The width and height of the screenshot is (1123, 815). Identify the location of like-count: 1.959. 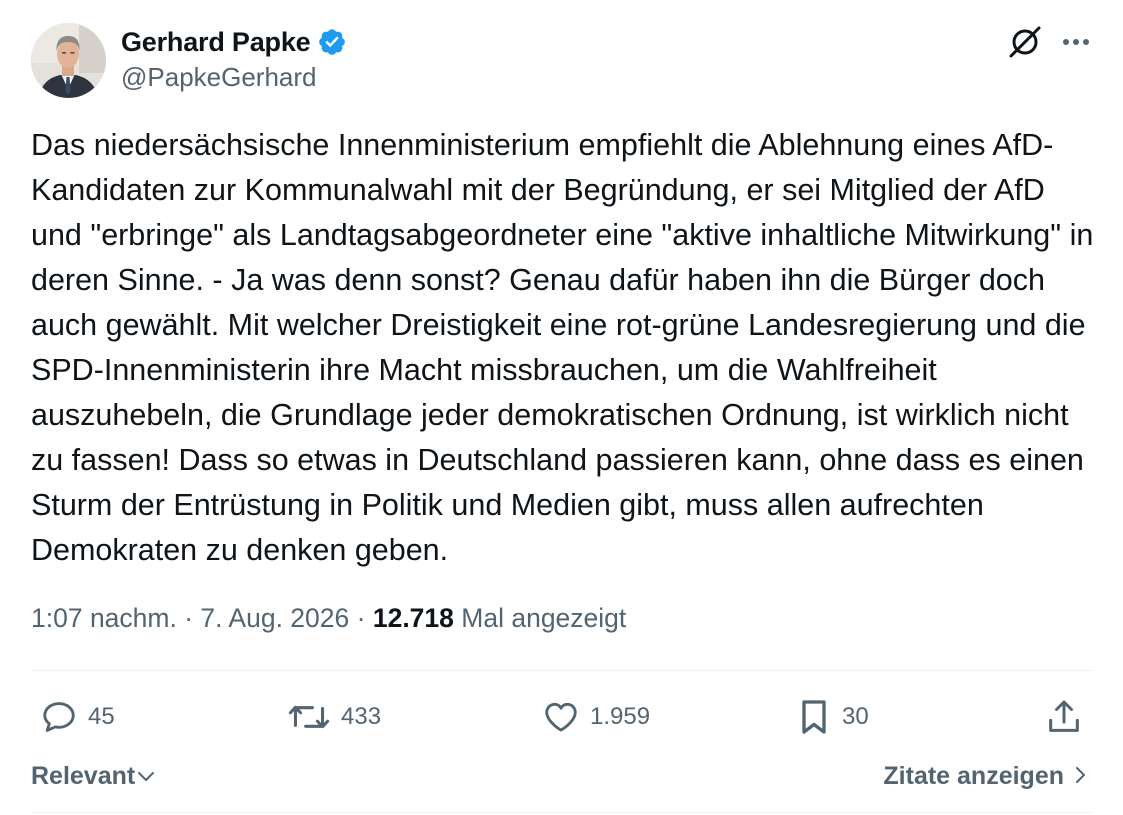
(620, 716).